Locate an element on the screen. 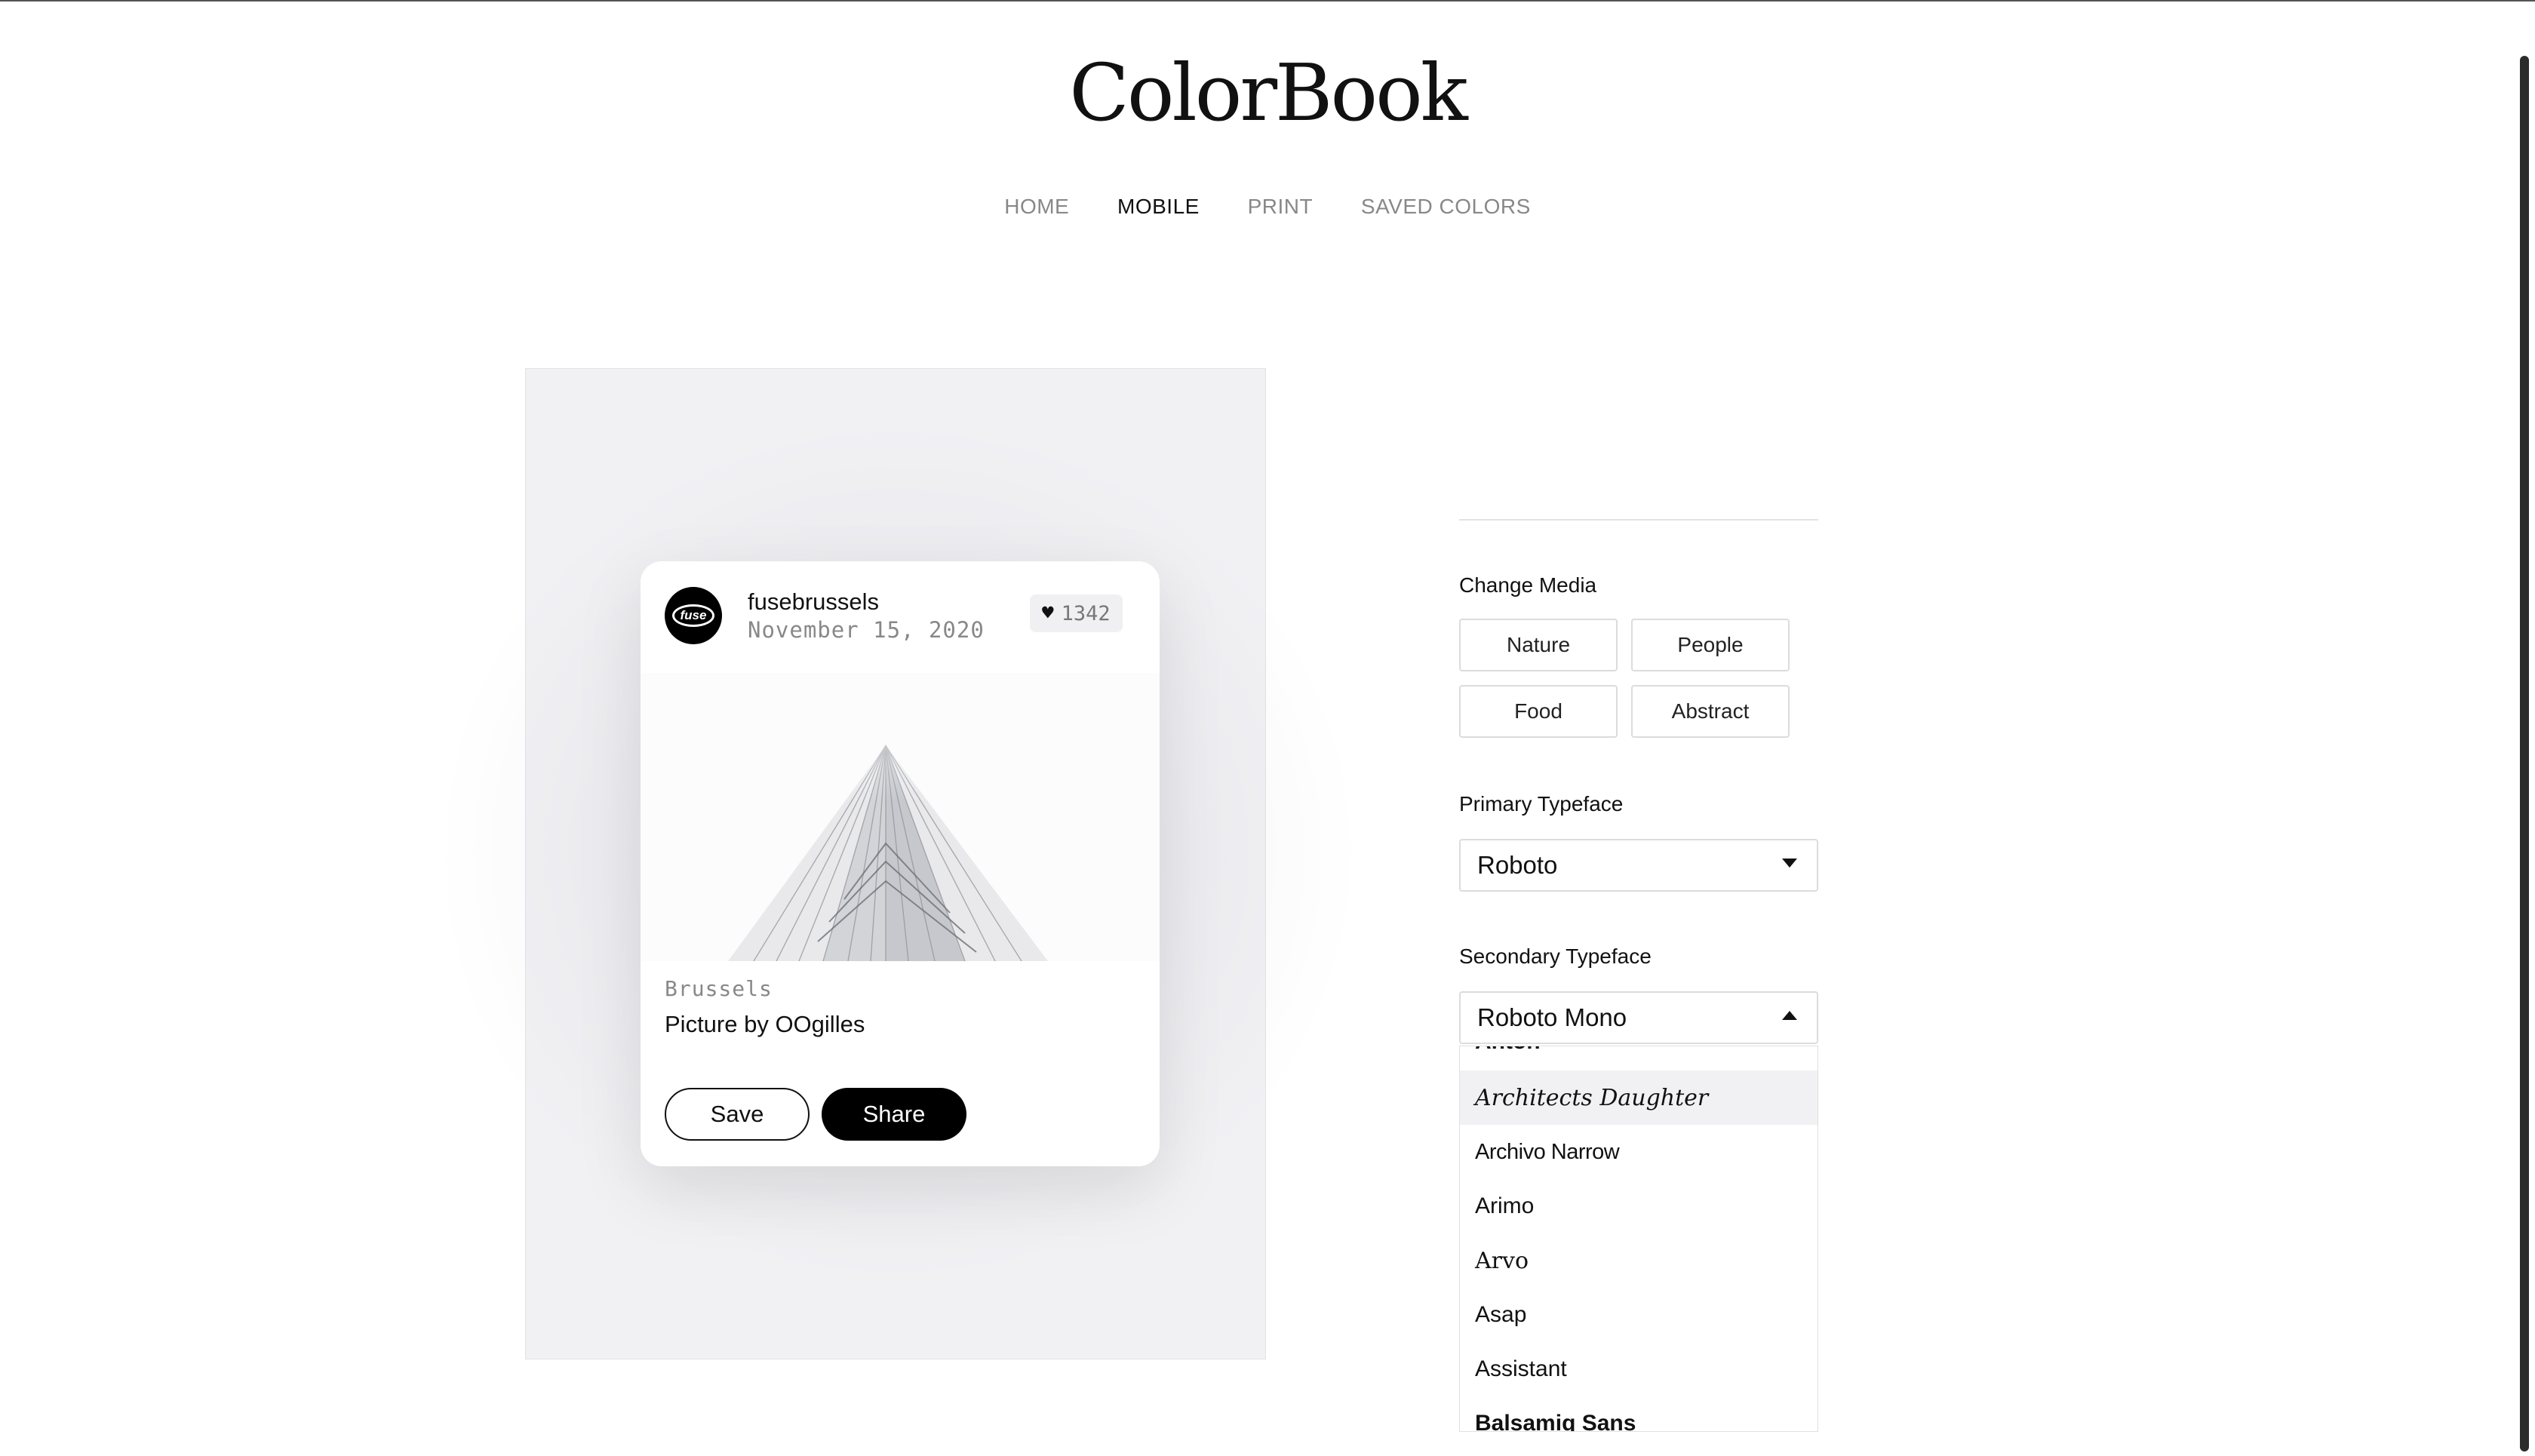  avatar-logo: fuse is located at coordinates (693, 615).